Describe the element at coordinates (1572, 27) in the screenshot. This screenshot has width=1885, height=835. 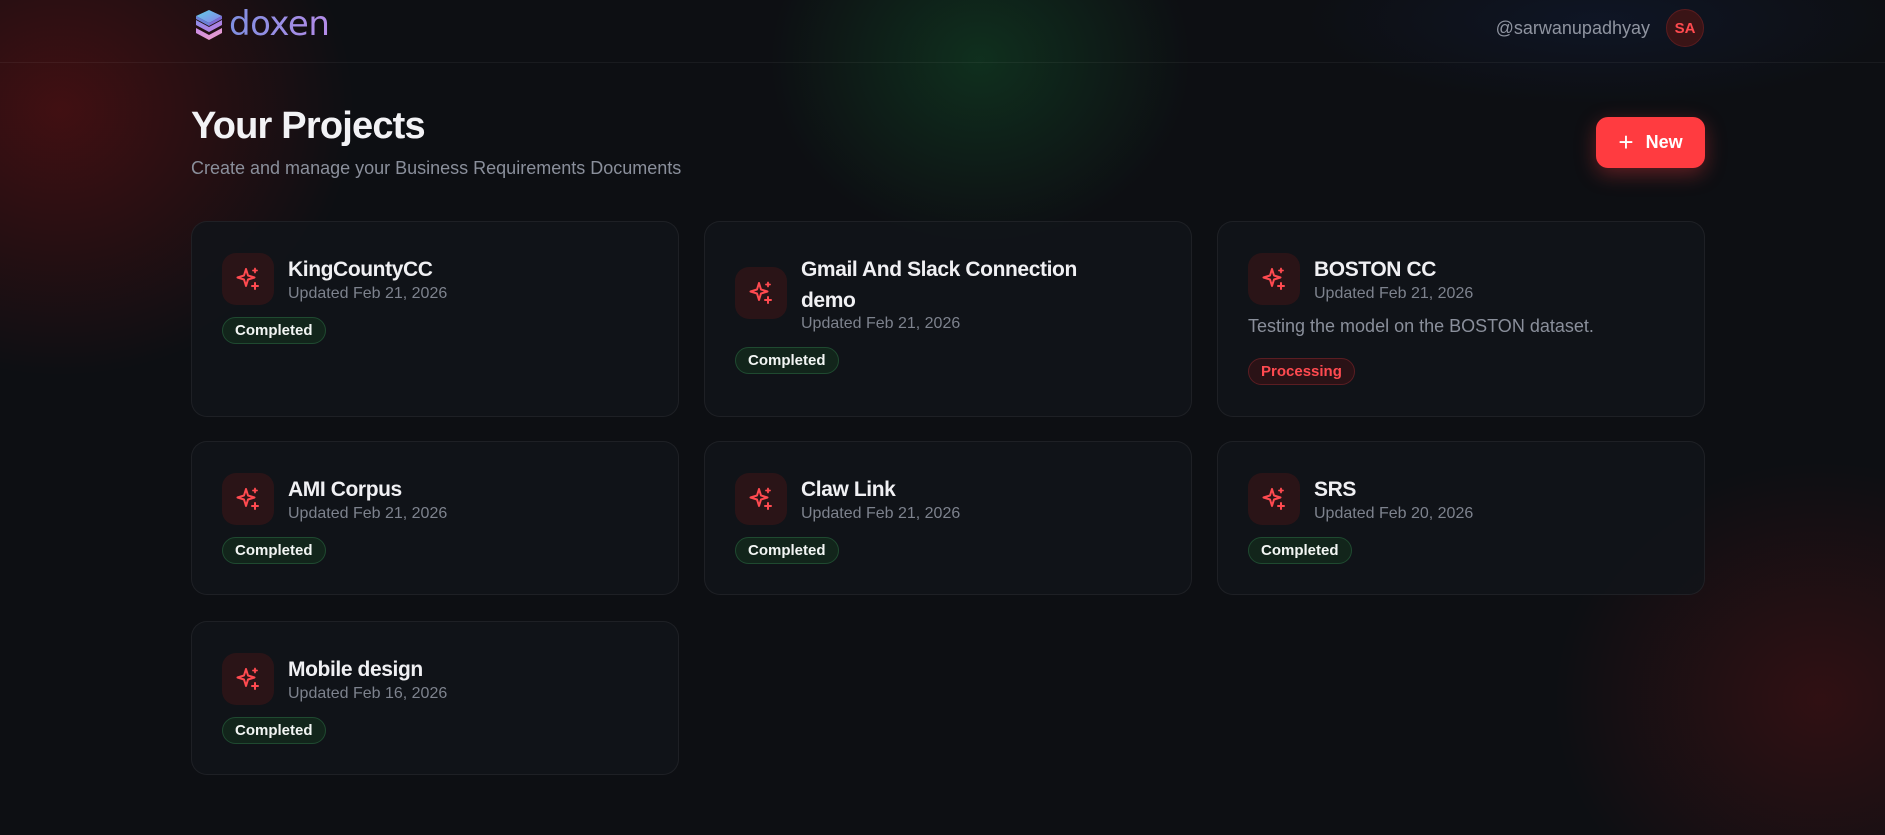
I see `username-label: @sarwanupadhyay` at that location.